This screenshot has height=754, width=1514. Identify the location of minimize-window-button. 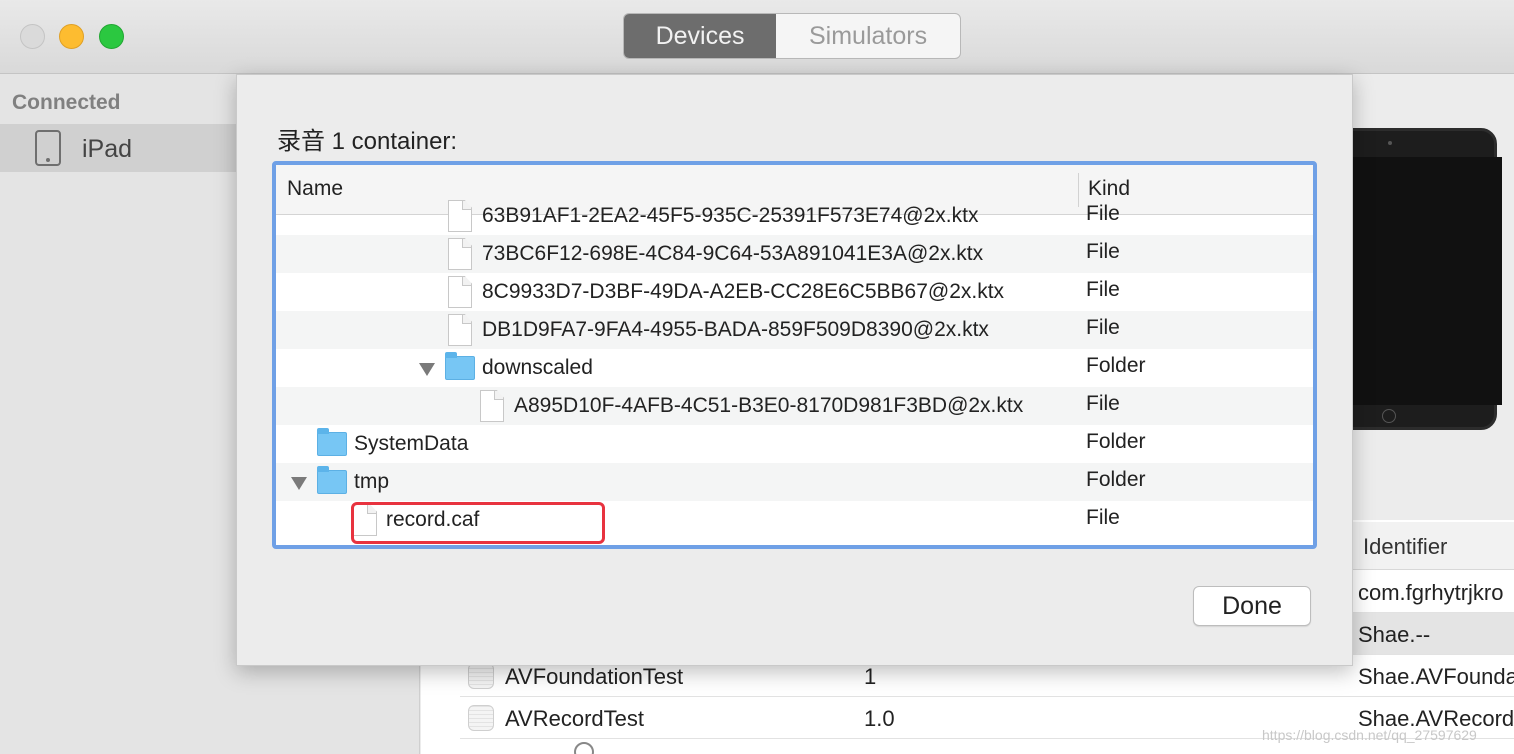
(71, 36).